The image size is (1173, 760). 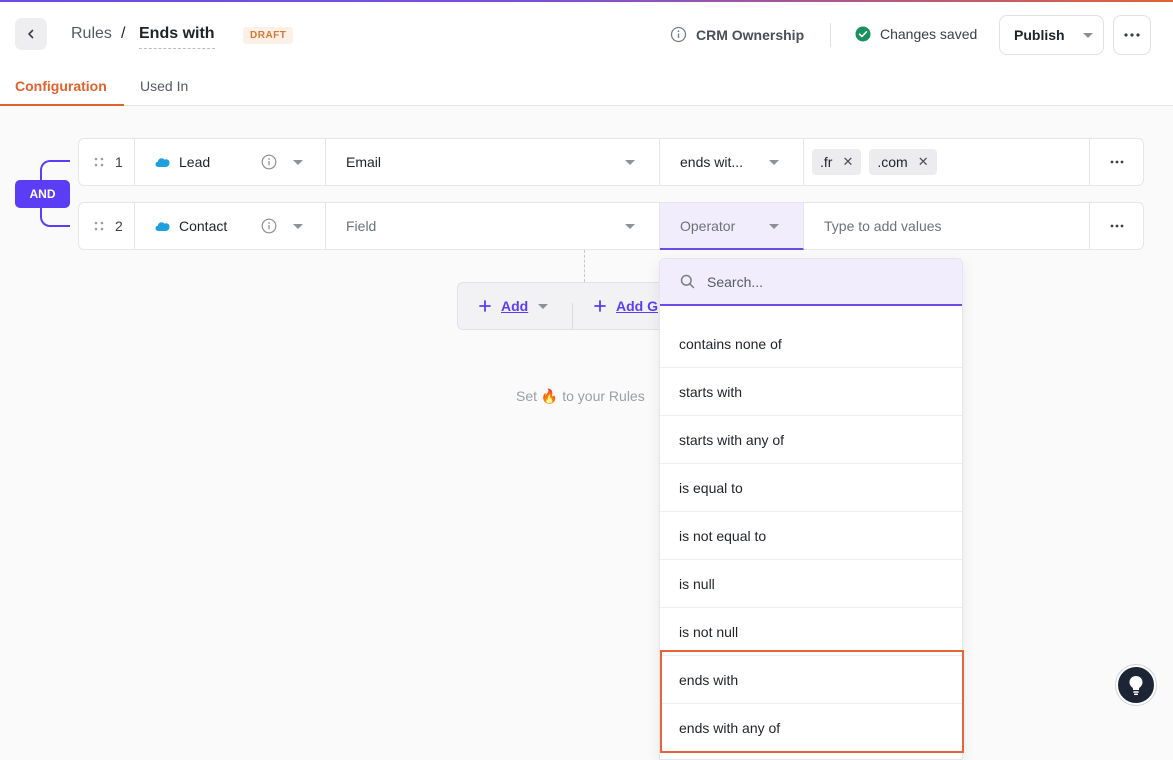 I want to click on breadcrumb-rules-link: Rules, so click(x=91, y=34).